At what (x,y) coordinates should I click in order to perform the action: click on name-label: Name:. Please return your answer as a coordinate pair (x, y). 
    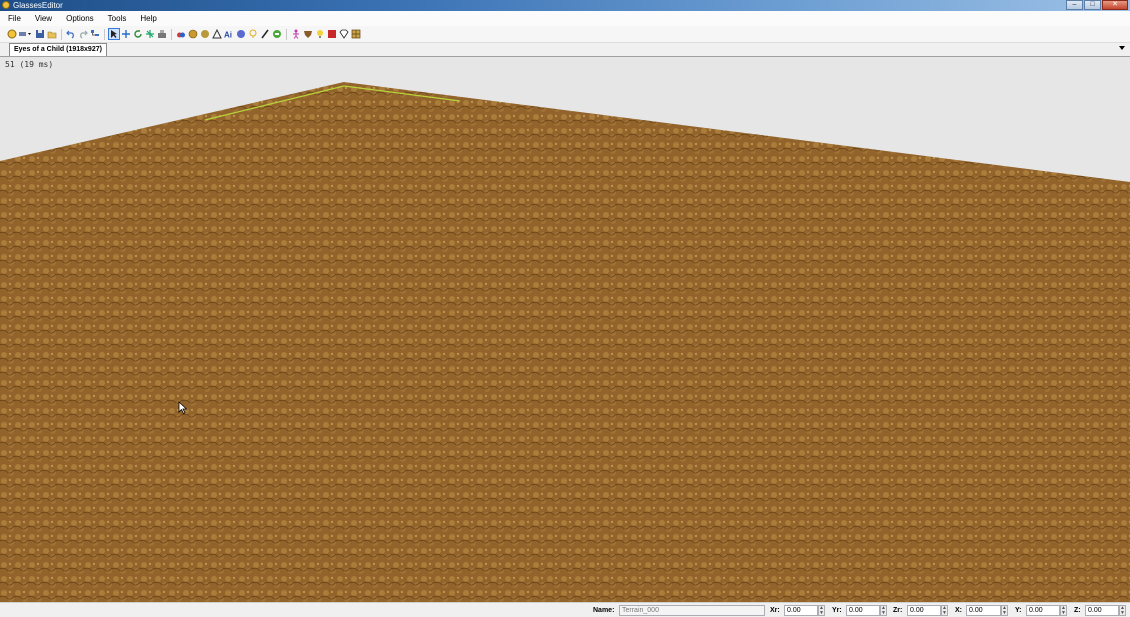
    Looking at the image, I should click on (604, 610).